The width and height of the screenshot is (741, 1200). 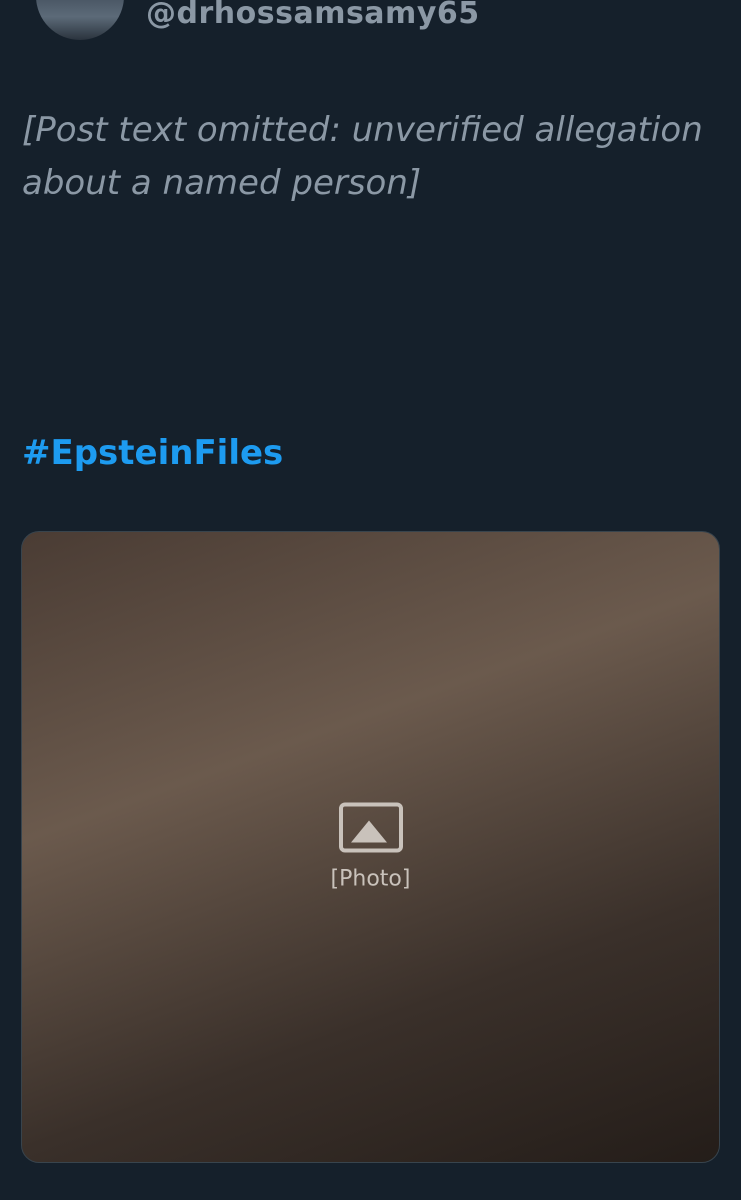 I want to click on hashtag-line: #EpsteinFiles, so click(x=152, y=453).